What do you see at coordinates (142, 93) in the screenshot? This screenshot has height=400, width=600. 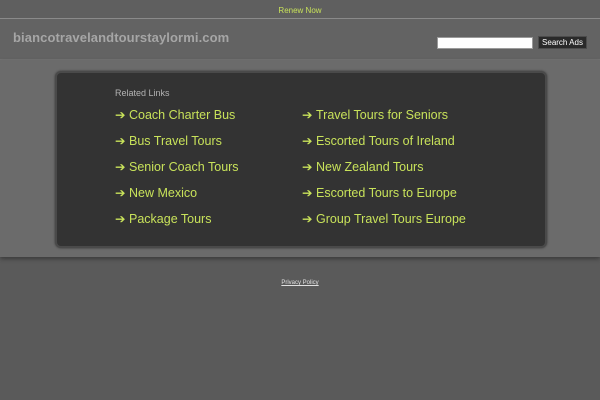 I see `related-links-heading: Related Links` at bounding box center [142, 93].